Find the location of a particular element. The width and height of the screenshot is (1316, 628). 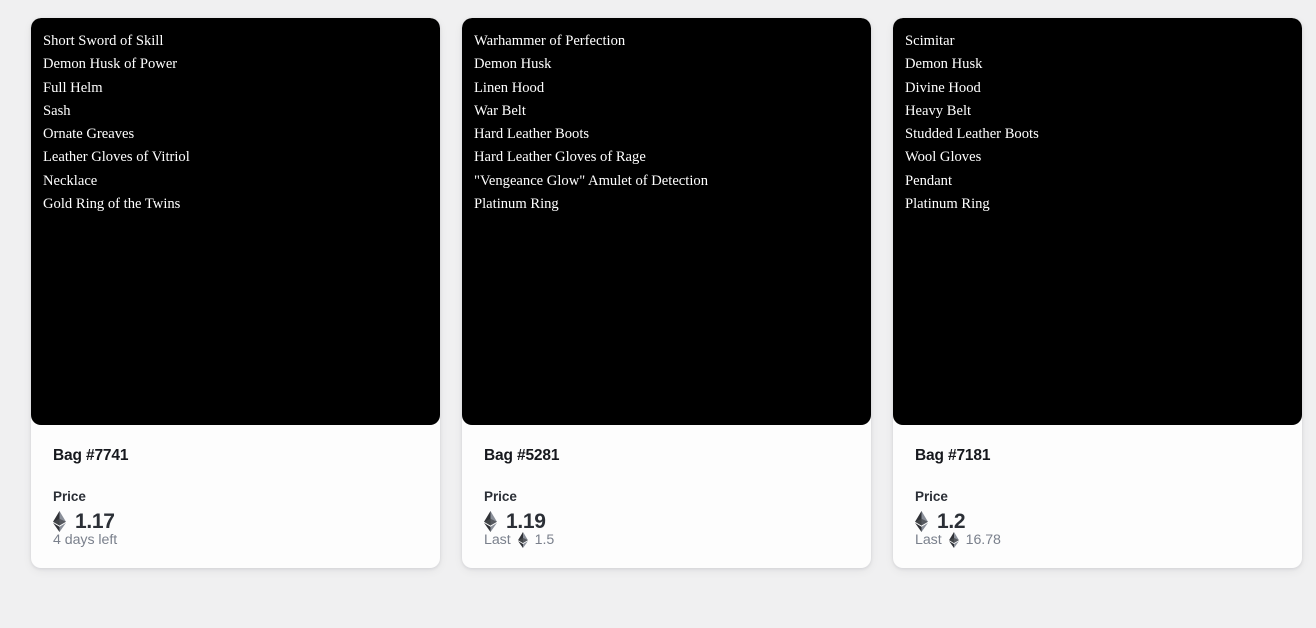

price-row: 1.19 is located at coordinates (666, 521).